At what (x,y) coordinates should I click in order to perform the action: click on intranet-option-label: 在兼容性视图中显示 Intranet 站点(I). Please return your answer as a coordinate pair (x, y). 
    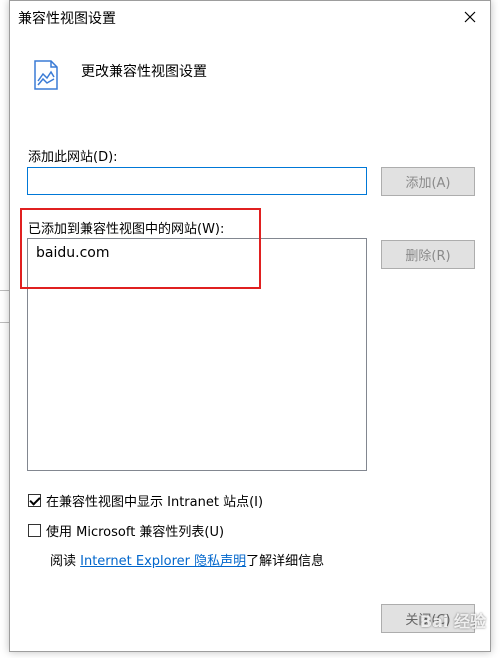
    Looking at the image, I should click on (155, 502).